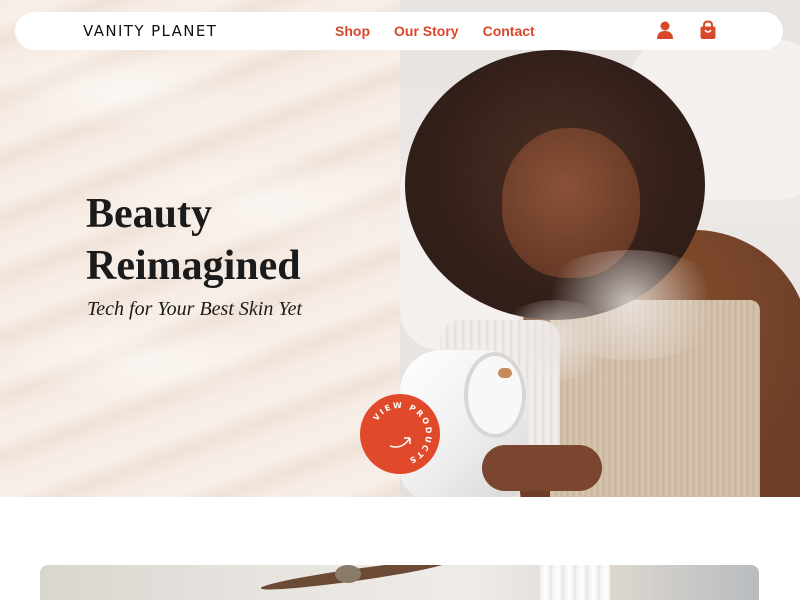 Image resolution: width=800 pixels, height=600 pixels. I want to click on nav-link-shop: Shop, so click(352, 31).